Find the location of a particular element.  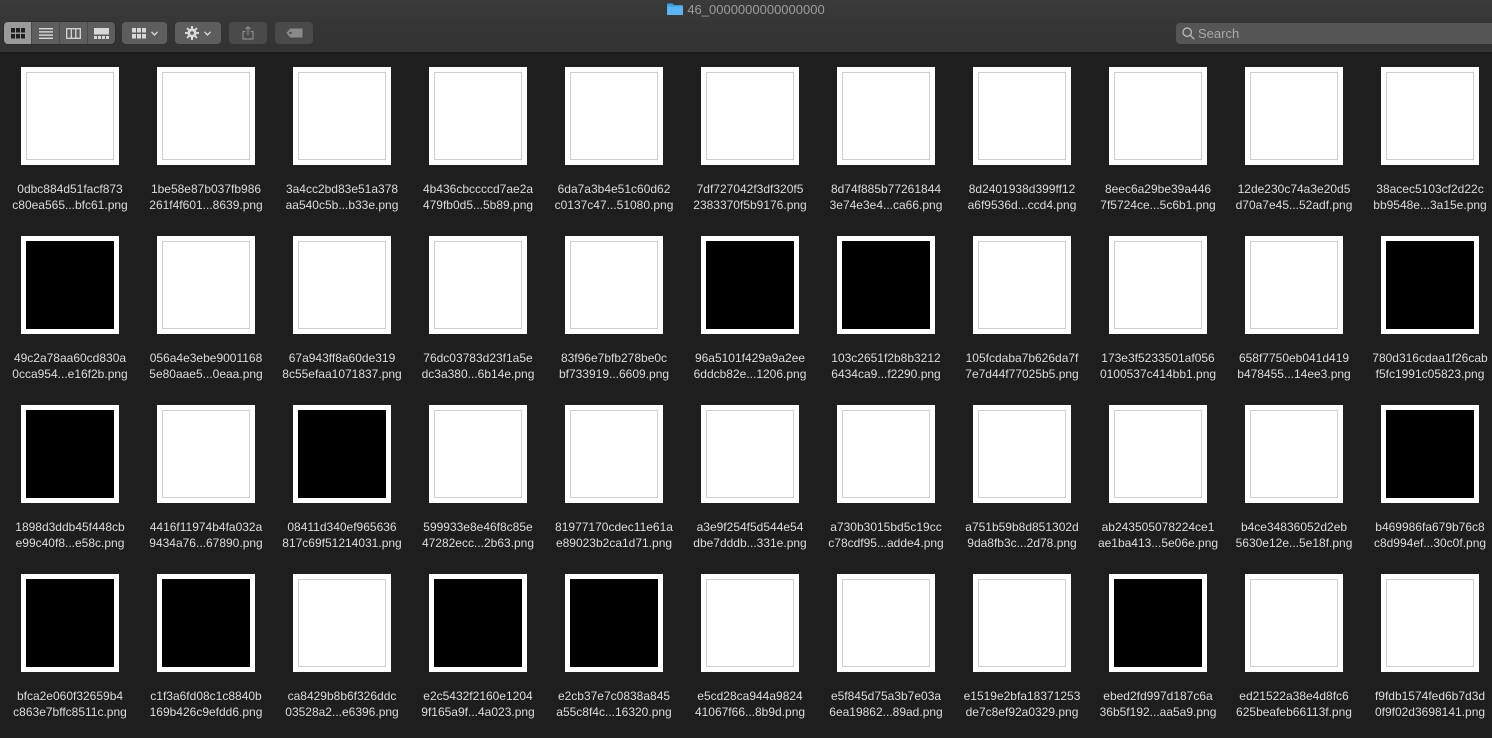

file-item: 81977170cdec11e61a e89023b2ca1d71.png is located at coordinates (614, 472).